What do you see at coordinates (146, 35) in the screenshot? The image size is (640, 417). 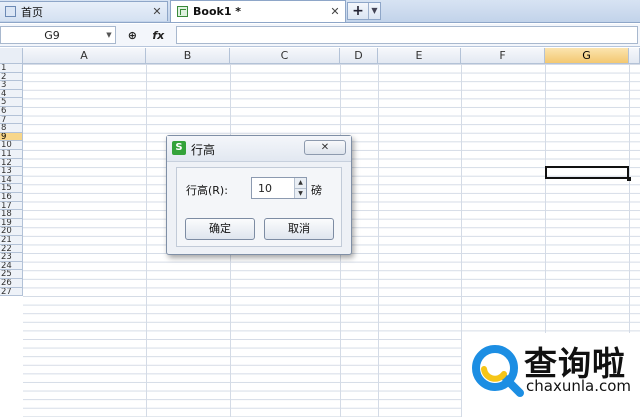 I see `formula-tools: ⊕ fx` at bounding box center [146, 35].